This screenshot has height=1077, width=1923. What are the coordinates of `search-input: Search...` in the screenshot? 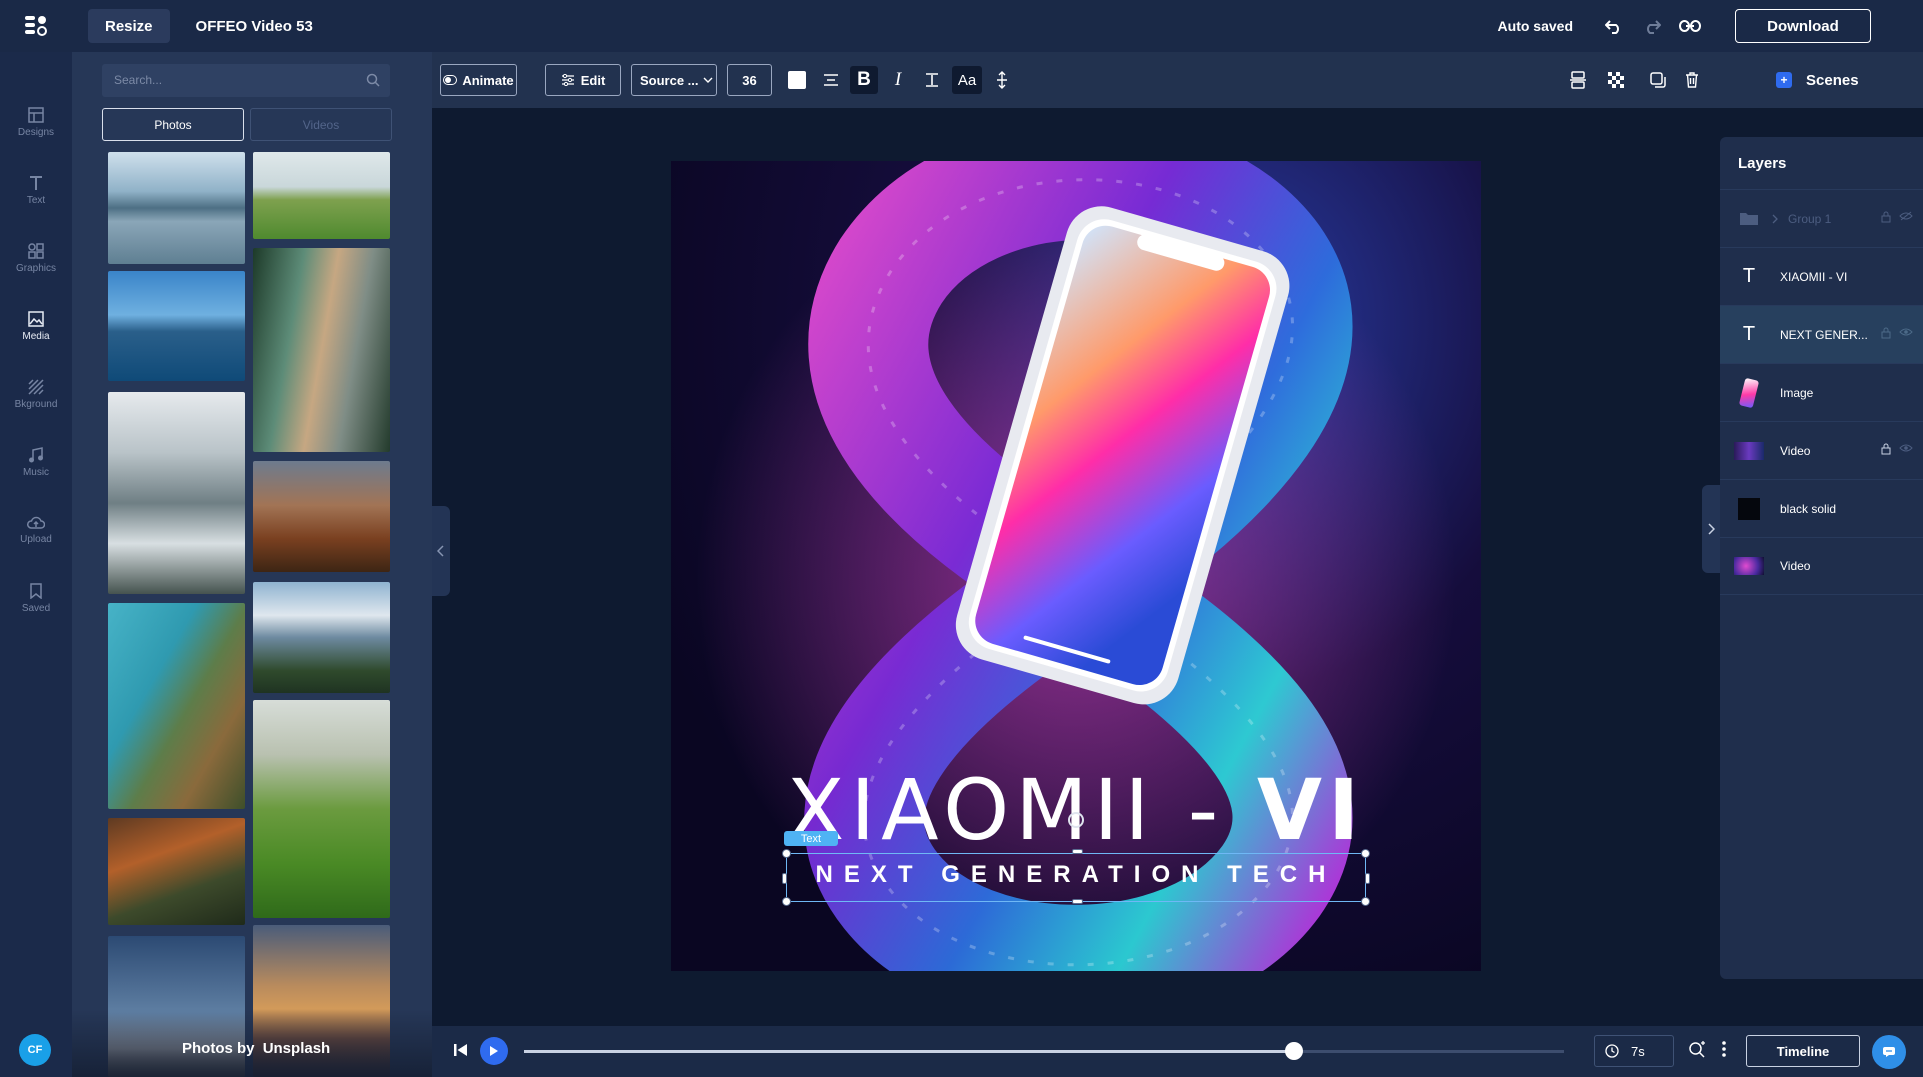 It's located at (246, 80).